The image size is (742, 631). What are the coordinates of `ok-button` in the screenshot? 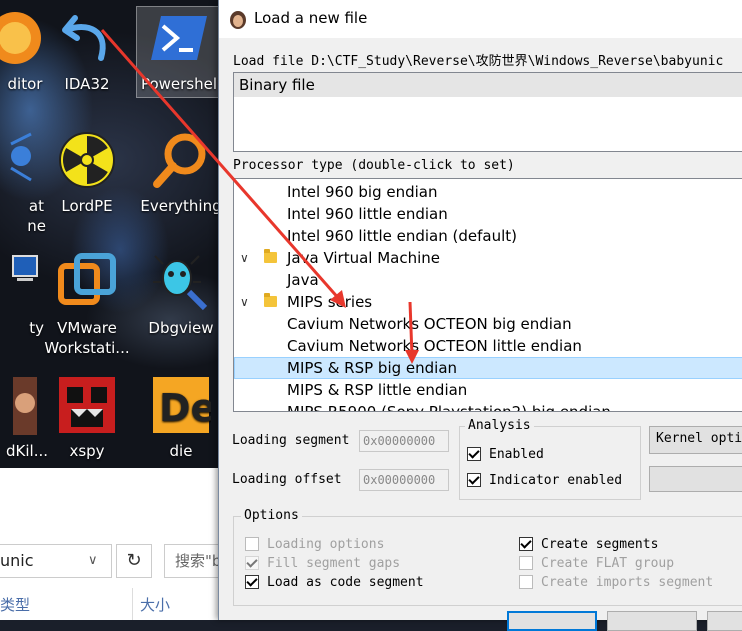 It's located at (552, 621).